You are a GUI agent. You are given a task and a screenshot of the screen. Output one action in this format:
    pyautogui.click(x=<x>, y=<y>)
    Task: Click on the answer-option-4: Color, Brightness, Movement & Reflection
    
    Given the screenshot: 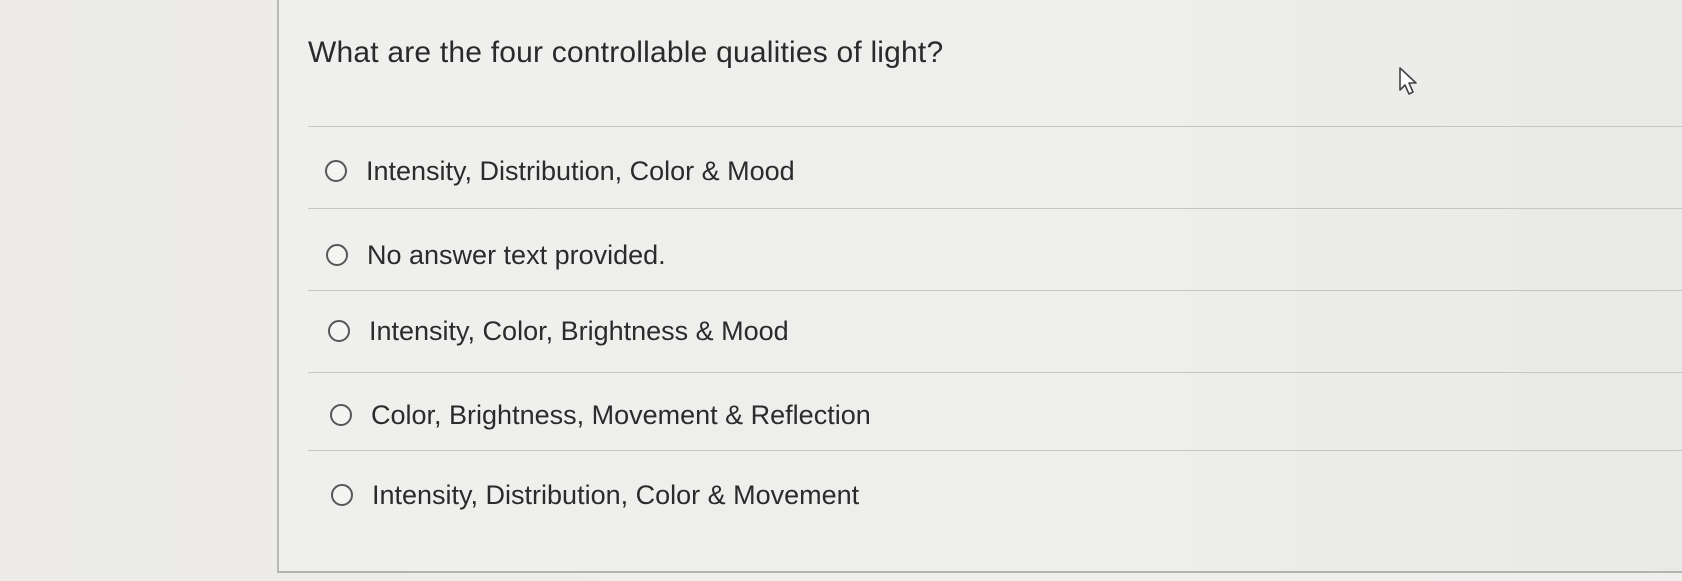 What is the action you would take?
    pyautogui.click(x=600, y=415)
    